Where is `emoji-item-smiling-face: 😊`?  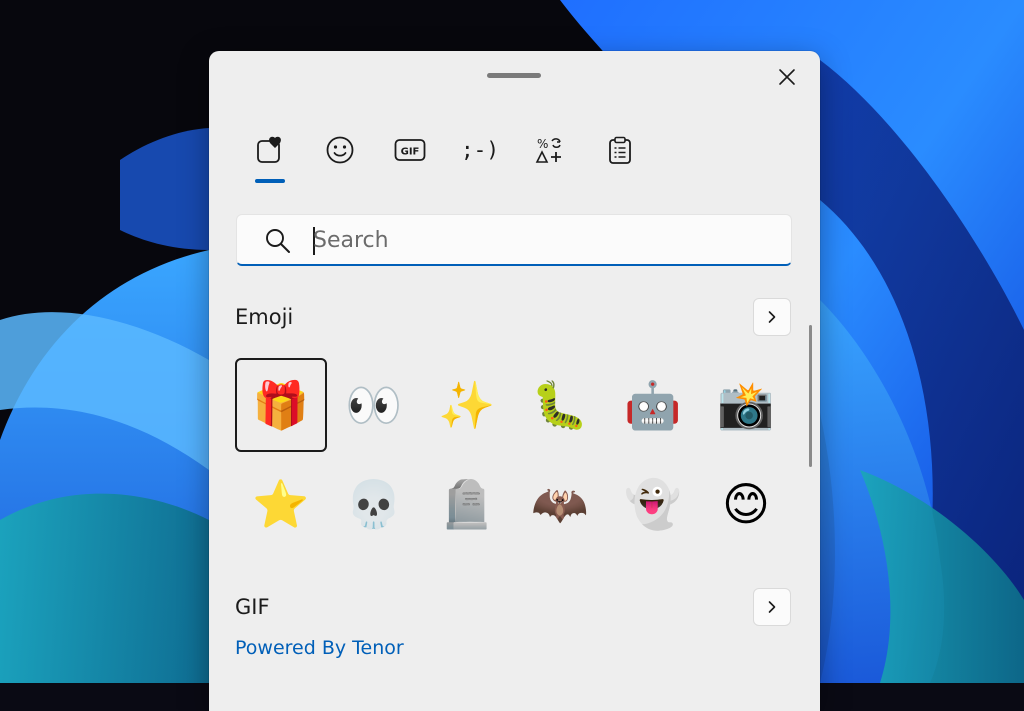
emoji-item-smiling-face: 😊 is located at coordinates (746, 504).